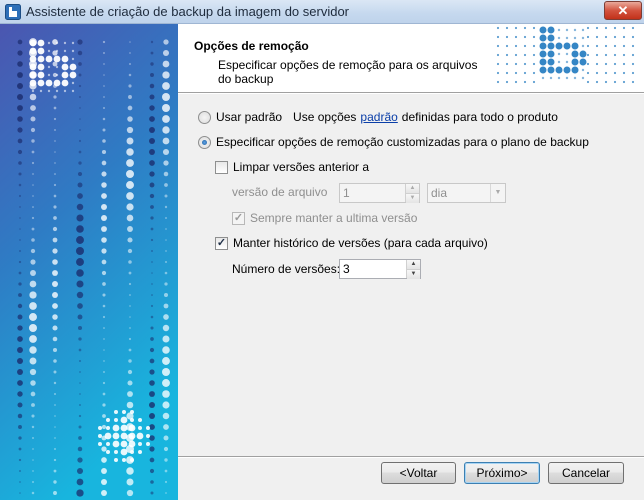 This screenshot has height=500, width=644. I want to click on history-checkbox: ✓, so click(221, 243).